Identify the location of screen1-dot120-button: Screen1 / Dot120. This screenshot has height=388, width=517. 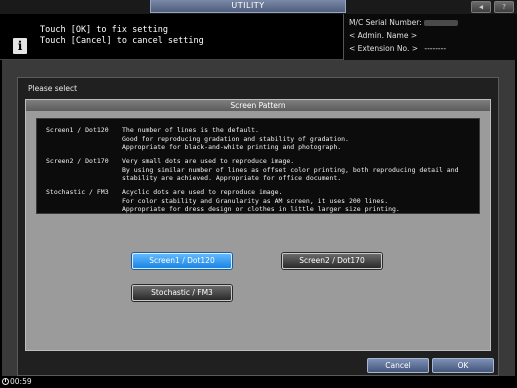
(182, 261).